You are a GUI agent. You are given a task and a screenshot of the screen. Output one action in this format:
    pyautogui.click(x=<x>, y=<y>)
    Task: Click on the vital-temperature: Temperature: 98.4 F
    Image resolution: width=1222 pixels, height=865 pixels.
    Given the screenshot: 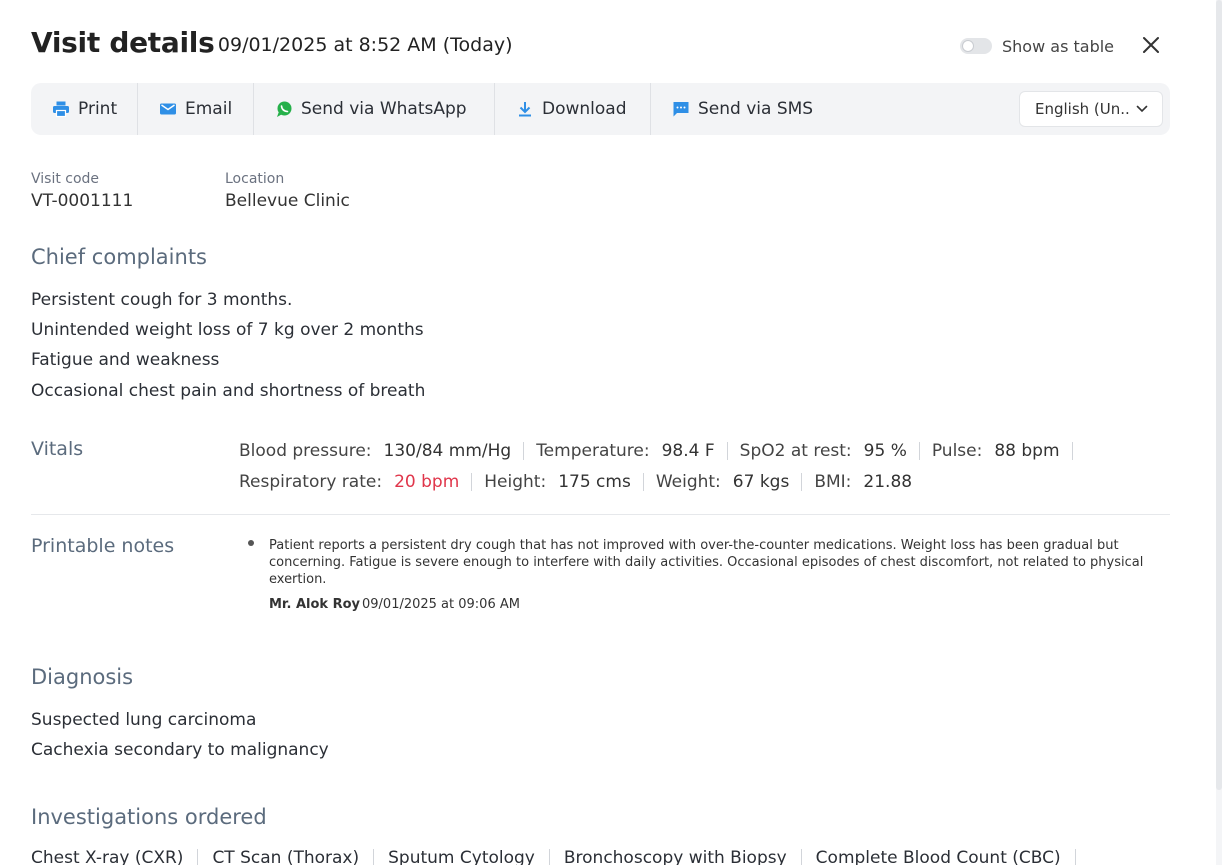 What is the action you would take?
    pyautogui.click(x=625, y=451)
    